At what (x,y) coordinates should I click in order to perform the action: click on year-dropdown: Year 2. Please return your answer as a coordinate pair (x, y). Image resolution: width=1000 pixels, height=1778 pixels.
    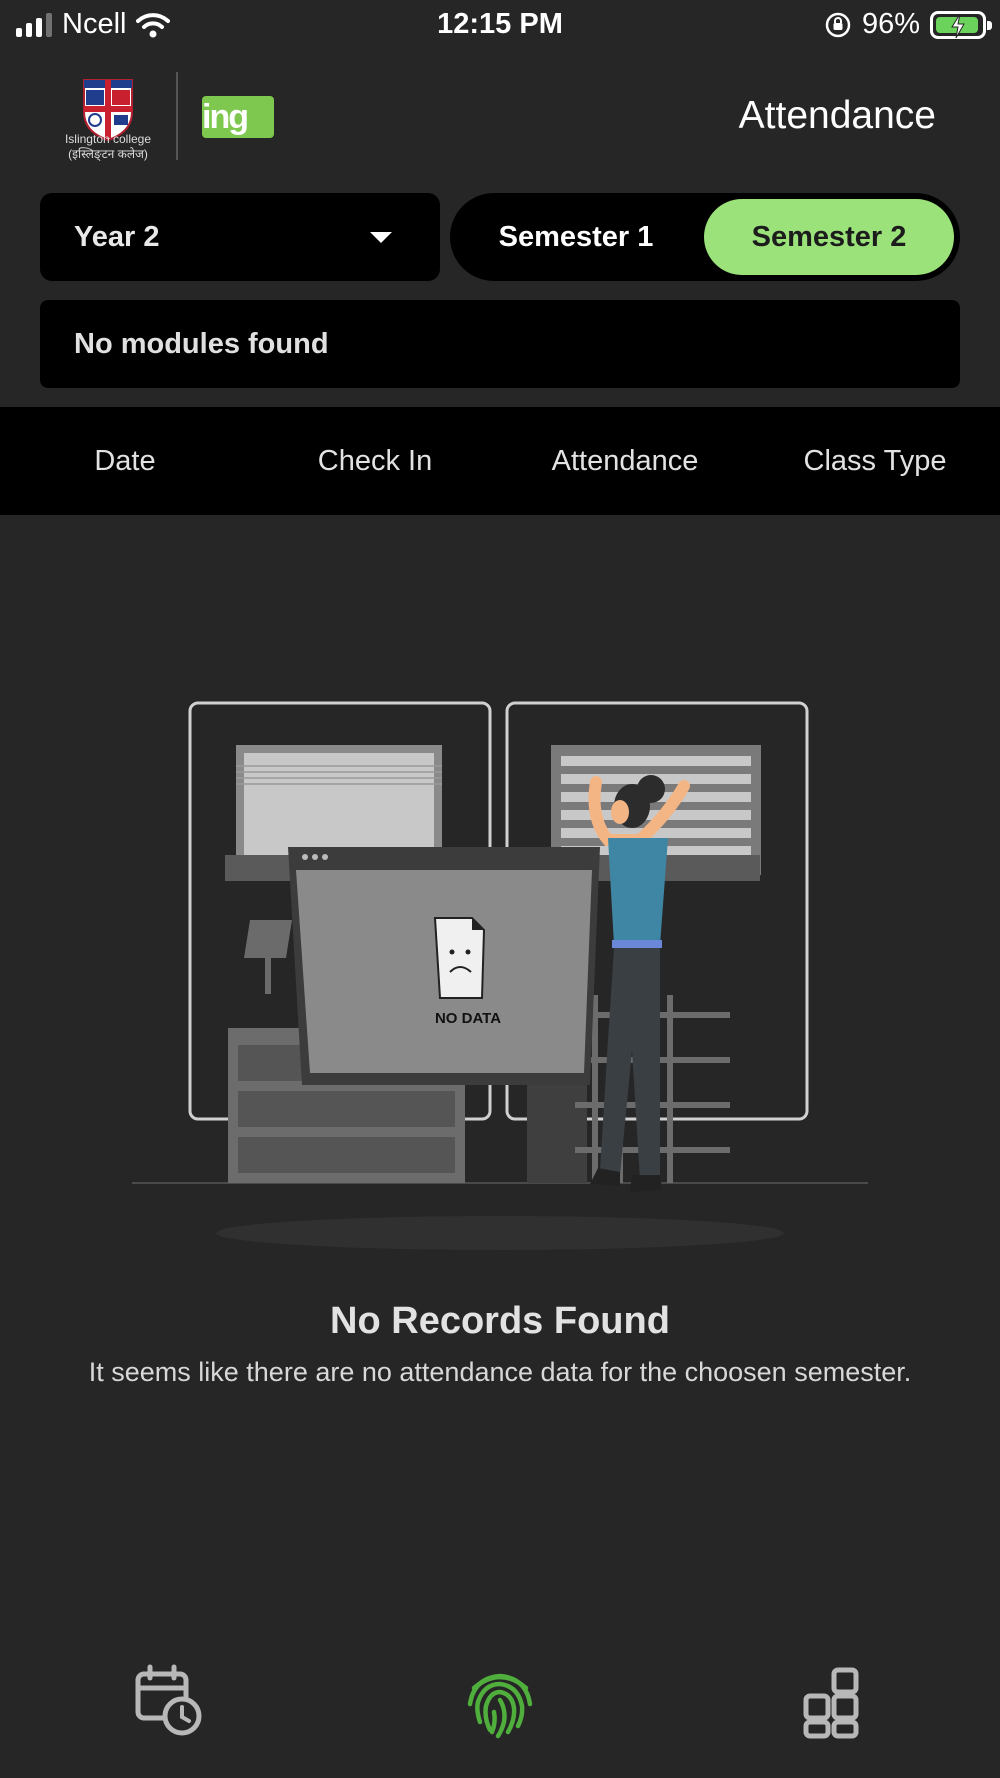
    Looking at the image, I should click on (240, 237).